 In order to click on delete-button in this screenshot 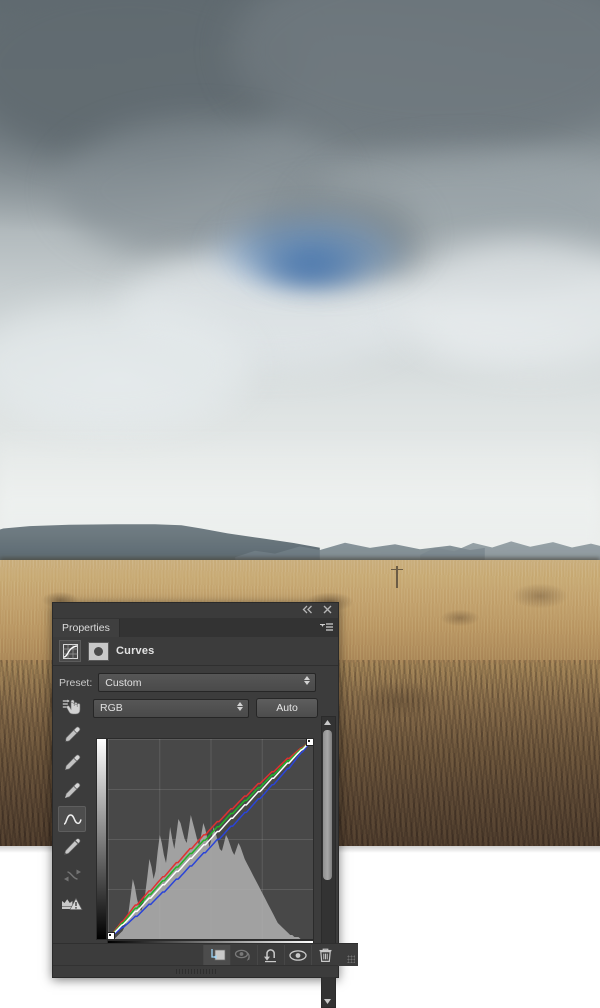, I will do `click(324, 955)`.